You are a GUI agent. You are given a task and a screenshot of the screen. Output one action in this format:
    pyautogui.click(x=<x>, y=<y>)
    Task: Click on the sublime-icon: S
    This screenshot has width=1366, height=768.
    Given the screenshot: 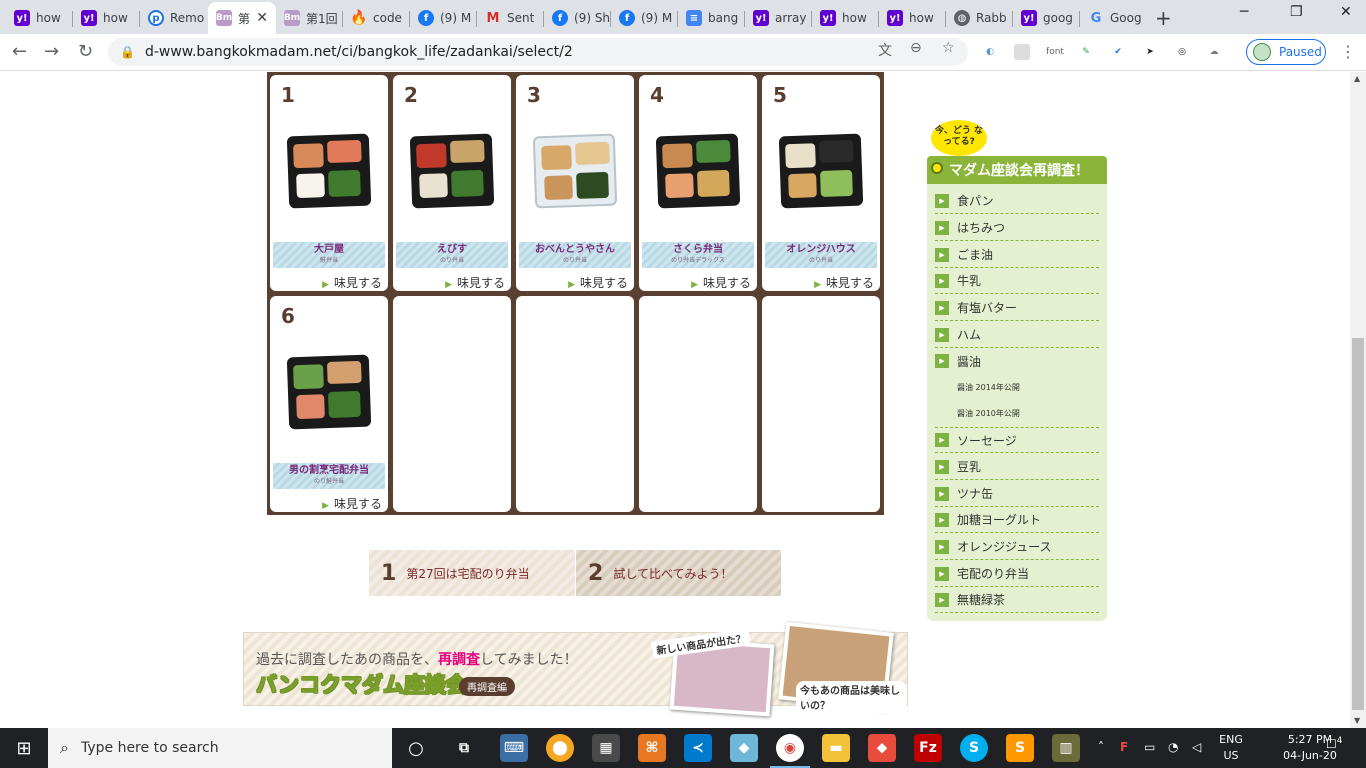 What is the action you would take?
    pyautogui.click(x=1020, y=748)
    